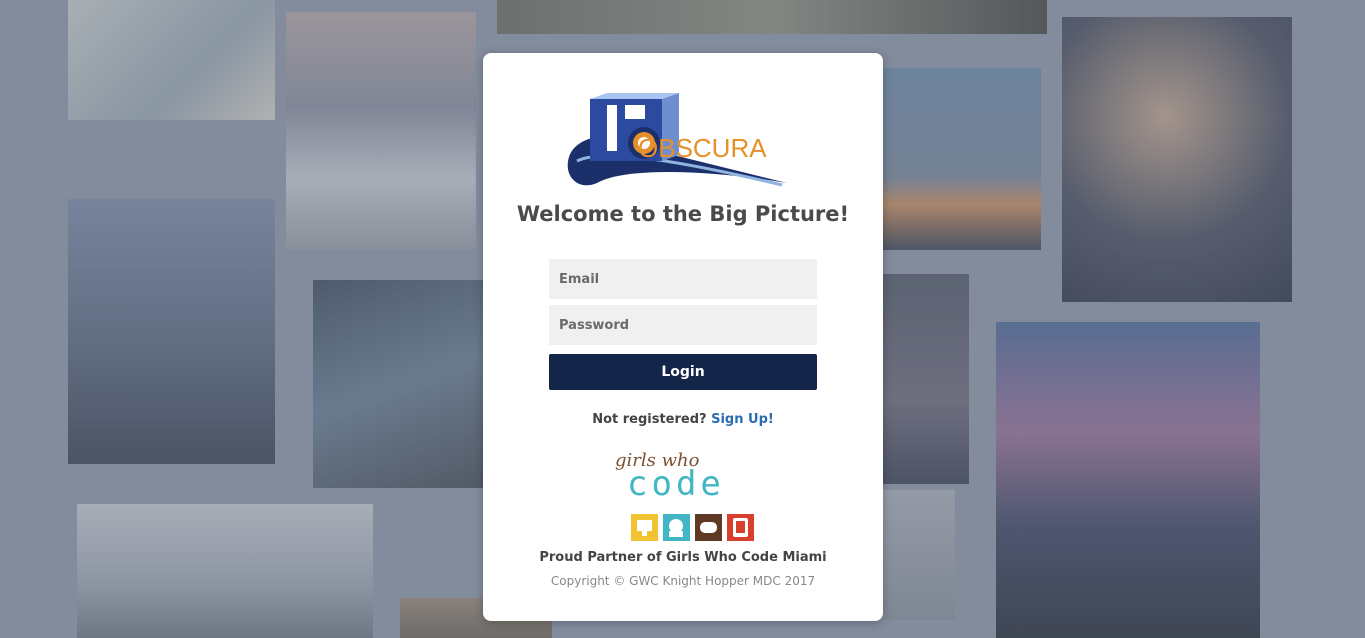 The height and width of the screenshot is (638, 1365). What do you see at coordinates (676, 484) in the screenshot?
I see `girls-who-code-code-text: code` at bounding box center [676, 484].